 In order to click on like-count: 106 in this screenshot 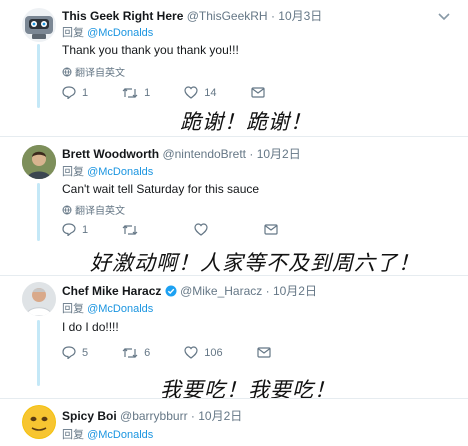, I will do `click(213, 352)`.